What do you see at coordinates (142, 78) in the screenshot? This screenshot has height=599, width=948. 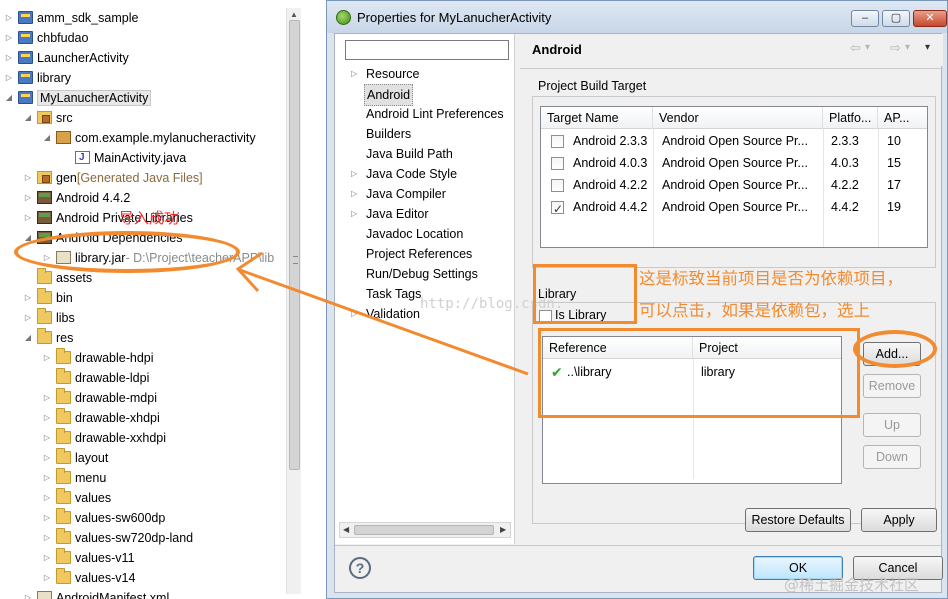 I see `tree-item: ▷ library` at bounding box center [142, 78].